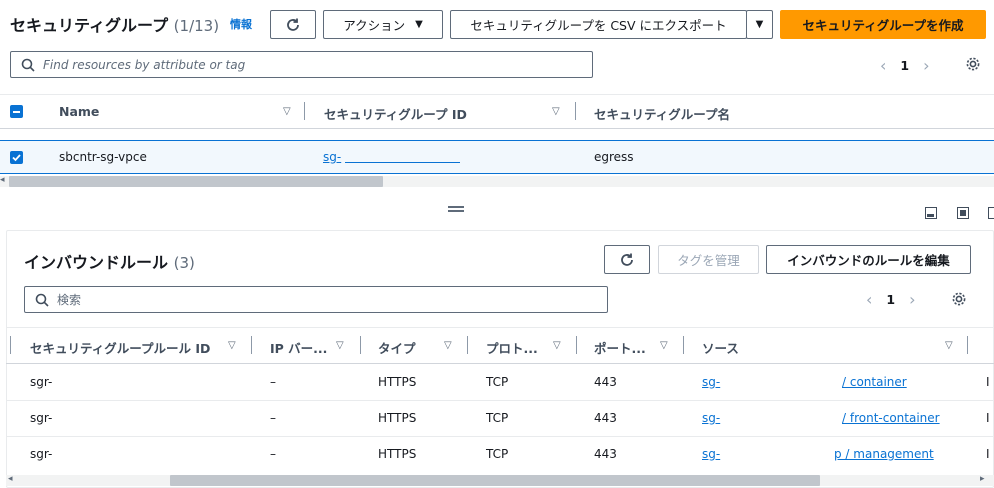 The width and height of the screenshot is (994, 488). What do you see at coordinates (931, 213) in the screenshot?
I see `panel-bottom-icon` at bounding box center [931, 213].